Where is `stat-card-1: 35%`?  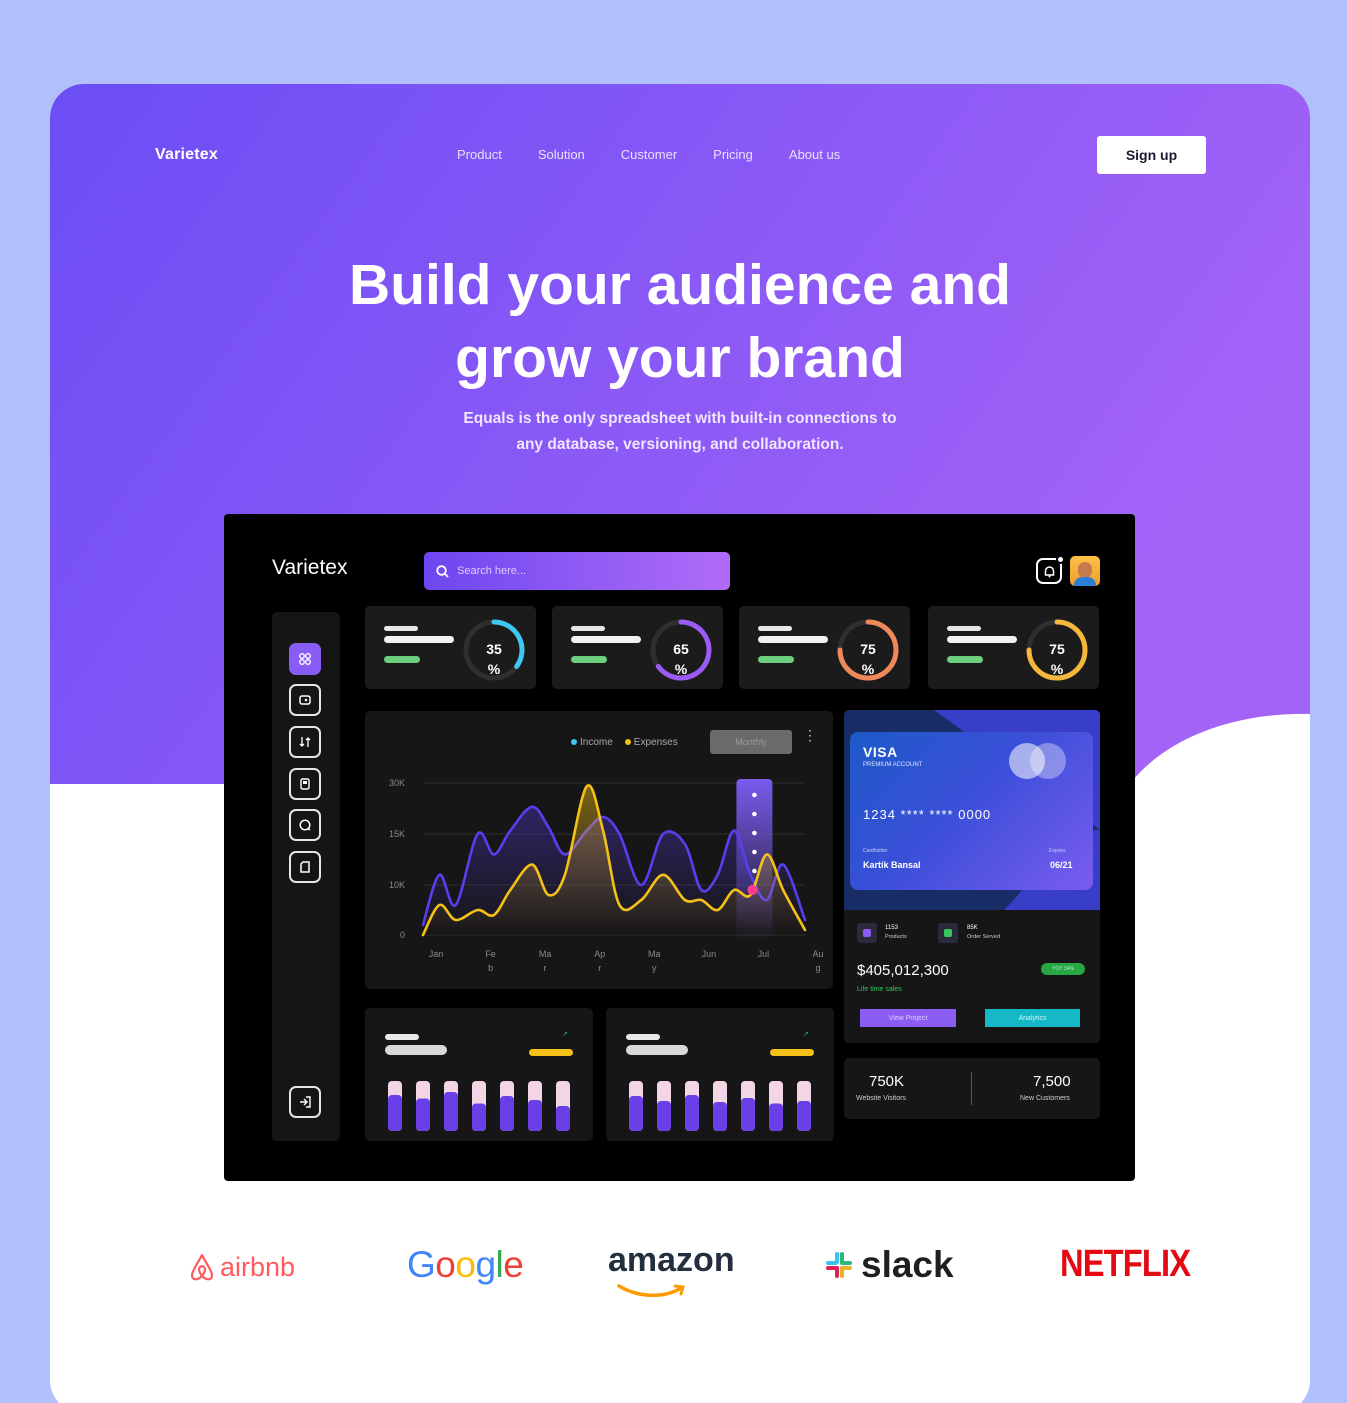
stat-card-1: 35% is located at coordinates (450, 647).